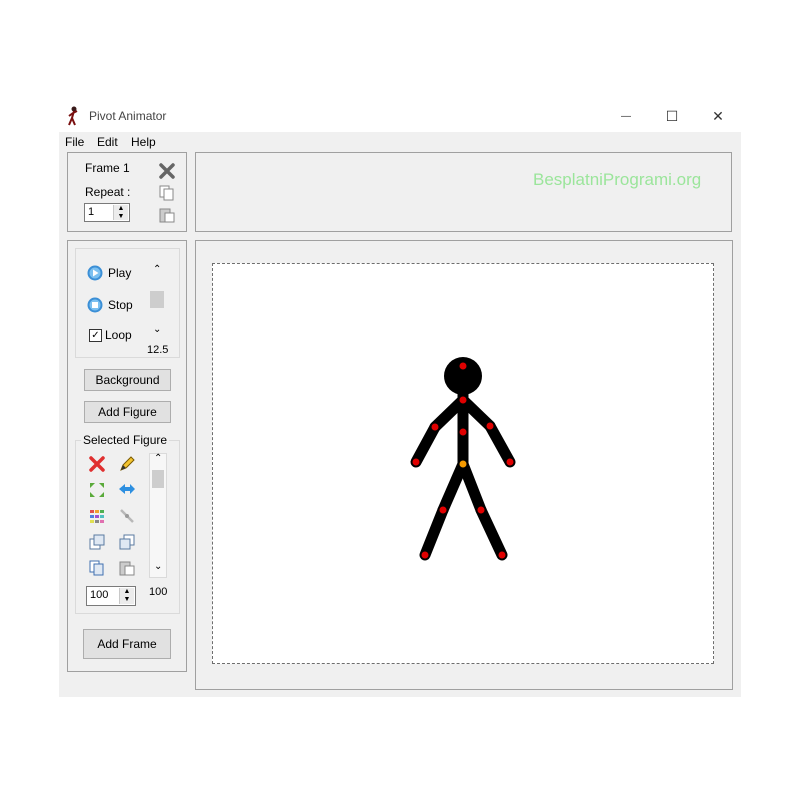 The height and width of the screenshot is (800, 800). Describe the element at coordinates (167, 171) in the screenshot. I see `delete-frame-icon` at that location.